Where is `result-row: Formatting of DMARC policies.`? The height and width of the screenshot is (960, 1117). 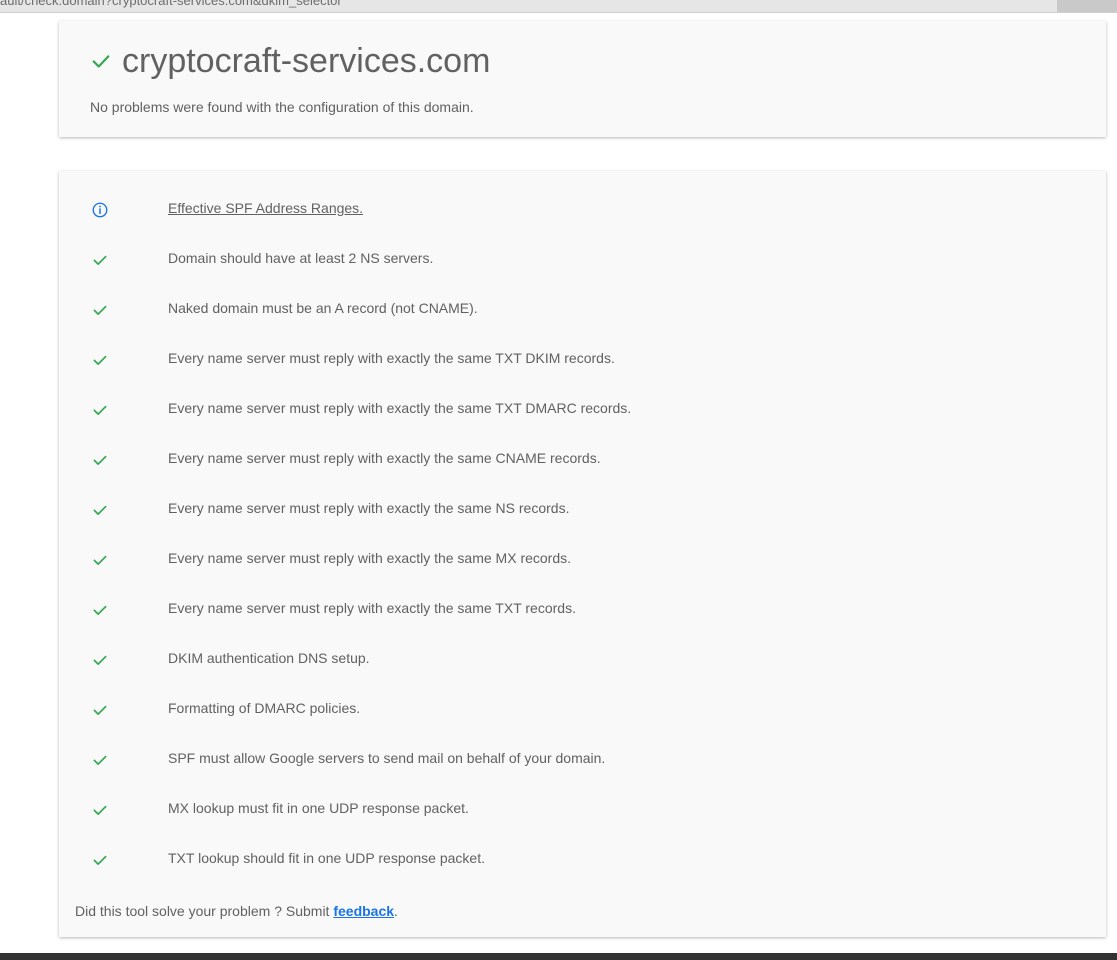
result-row: Formatting of DMARC policies. is located at coordinates (582, 710).